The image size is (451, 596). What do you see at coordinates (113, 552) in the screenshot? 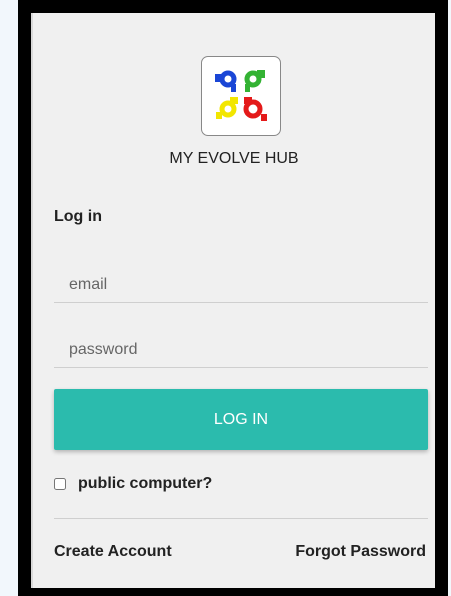
I see `create-account-link: Create Account` at bounding box center [113, 552].